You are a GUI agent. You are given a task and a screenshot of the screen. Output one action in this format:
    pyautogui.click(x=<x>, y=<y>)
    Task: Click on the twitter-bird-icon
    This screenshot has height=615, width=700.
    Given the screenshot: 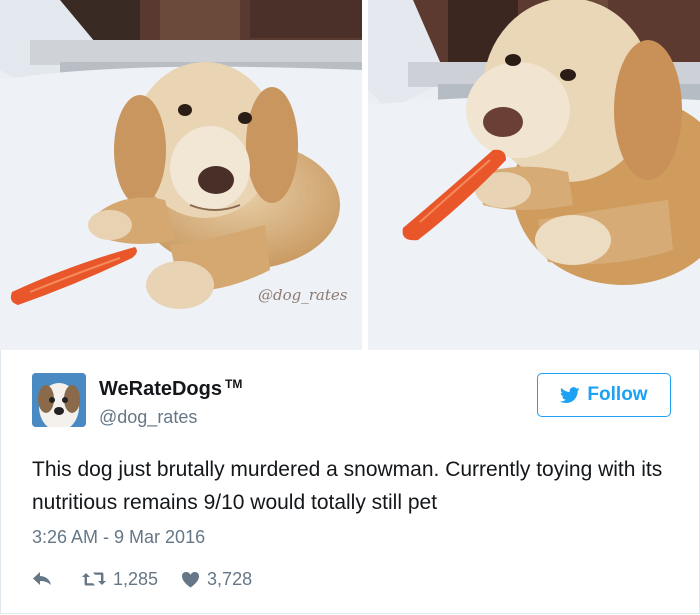 What is the action you would take?
    pyautogui.click(x=570, y=394)
    